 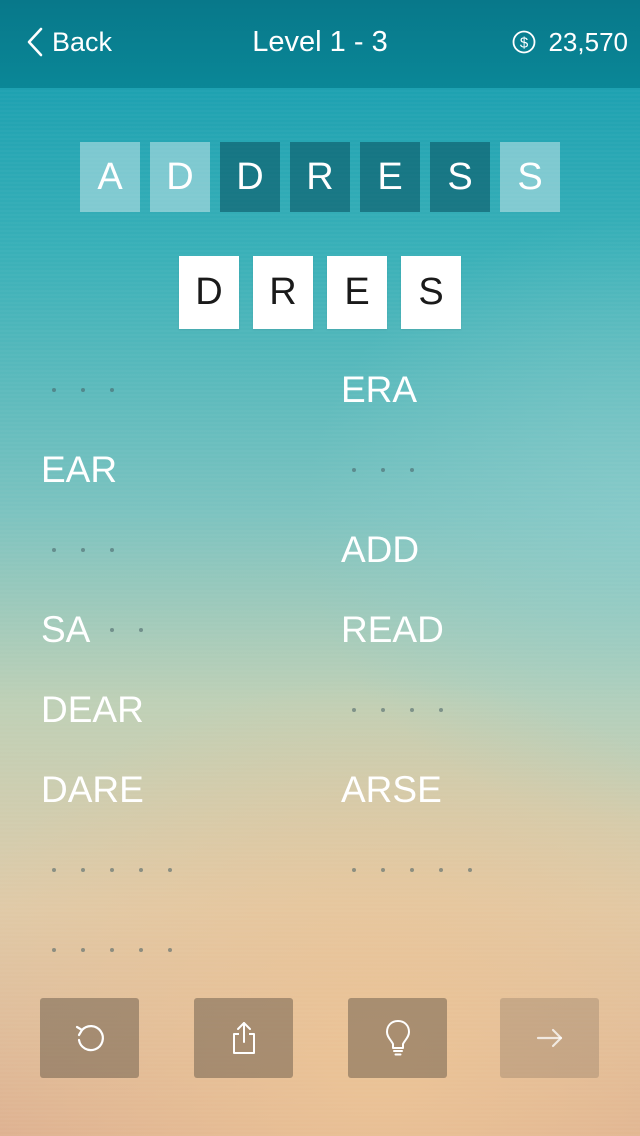 I want to click on found-word: EAR, so click(x=79, y=469).